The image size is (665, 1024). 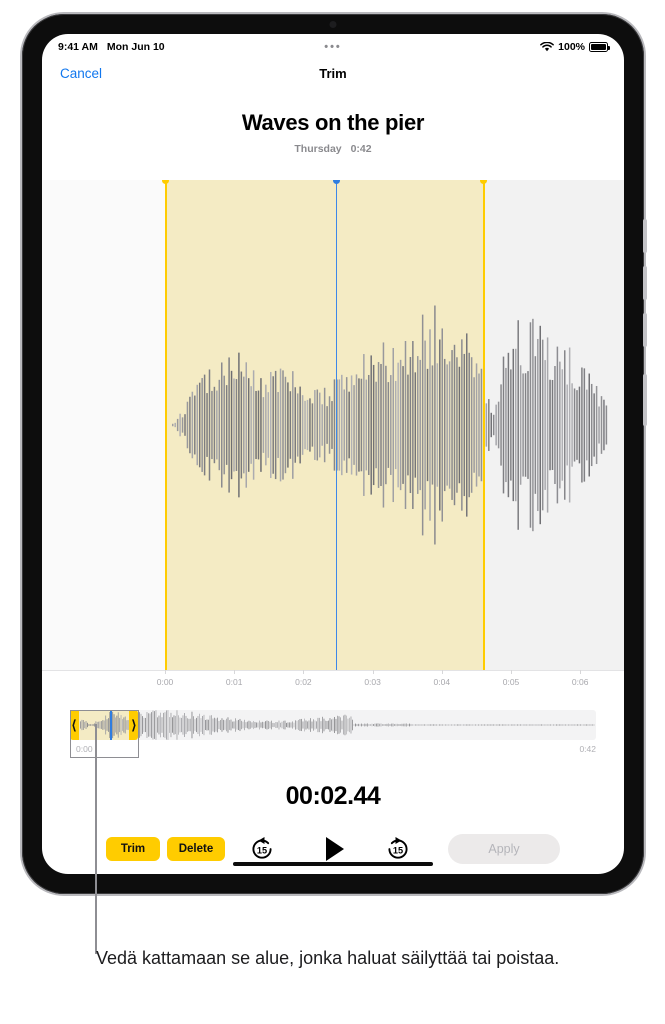 I want to click on delete-button: Delete, so click(x=196, y=849).